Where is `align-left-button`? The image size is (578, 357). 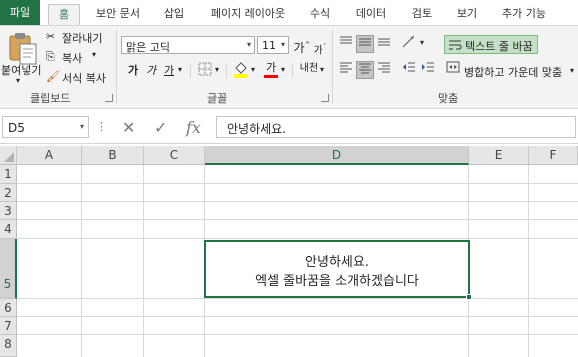
align-left-button is located at coordinates (346, 70).